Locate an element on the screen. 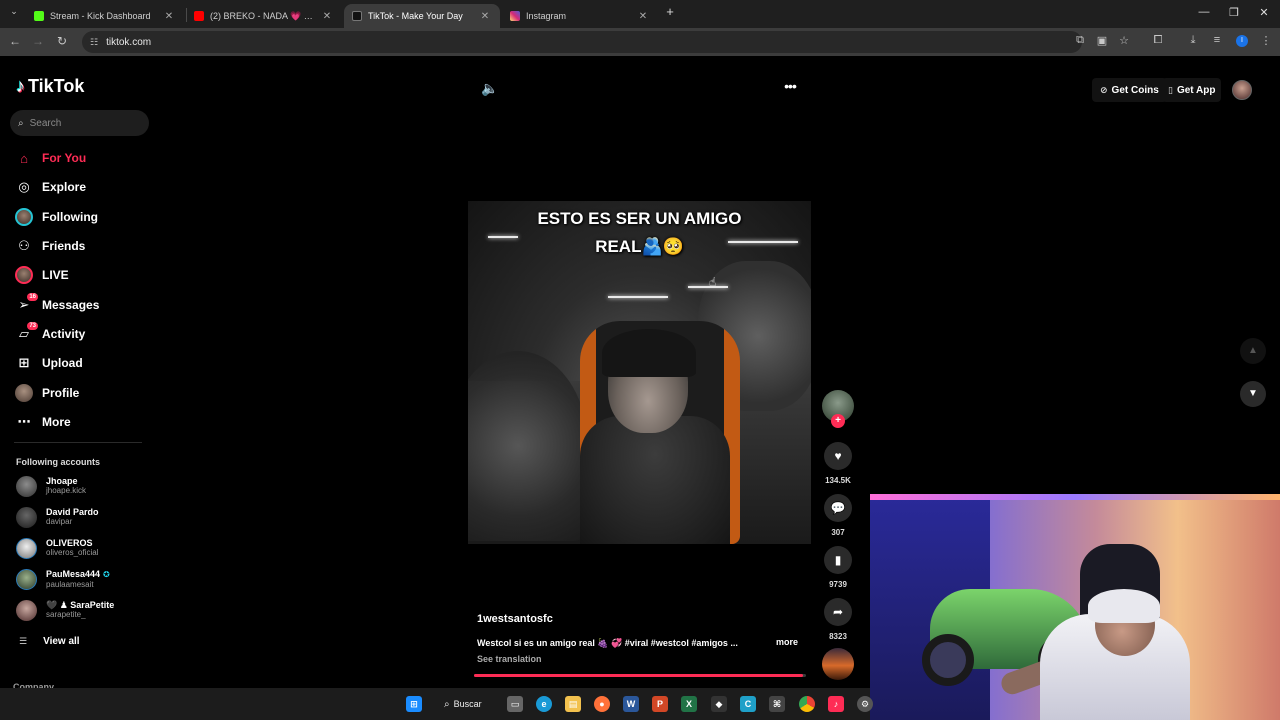 This screenshot has width=1280, height=720. tab-search-icon: ⌄ is located at coordinates (14, 11).